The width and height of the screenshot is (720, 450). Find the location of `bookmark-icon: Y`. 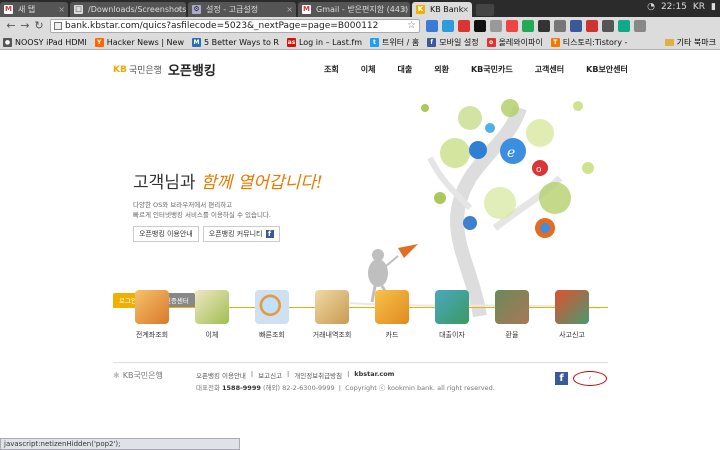

bookmark-icon: Y is located at coordinates (99, 42).